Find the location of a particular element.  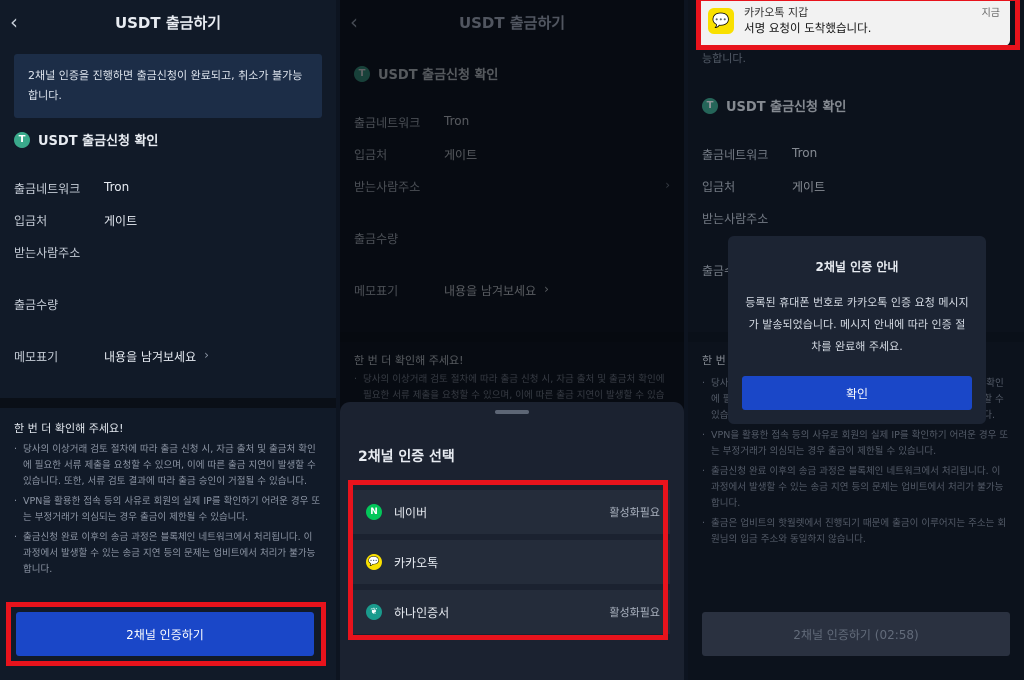

check-title: 한 번 is located at coordinates (714, 360).